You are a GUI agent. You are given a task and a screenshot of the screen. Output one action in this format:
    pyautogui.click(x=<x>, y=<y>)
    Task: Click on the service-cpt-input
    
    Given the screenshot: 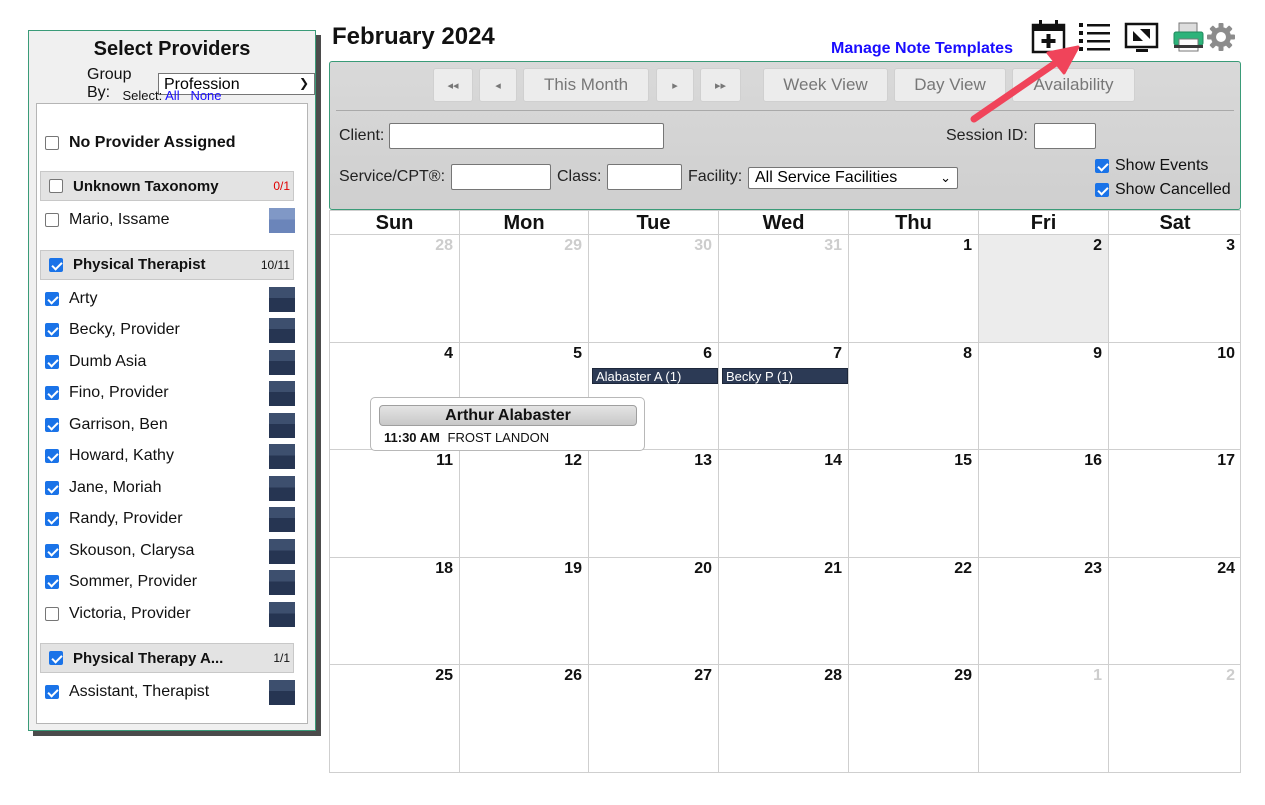 What is the action you would take?
    pyautogui.click(x=501, y=177)
    